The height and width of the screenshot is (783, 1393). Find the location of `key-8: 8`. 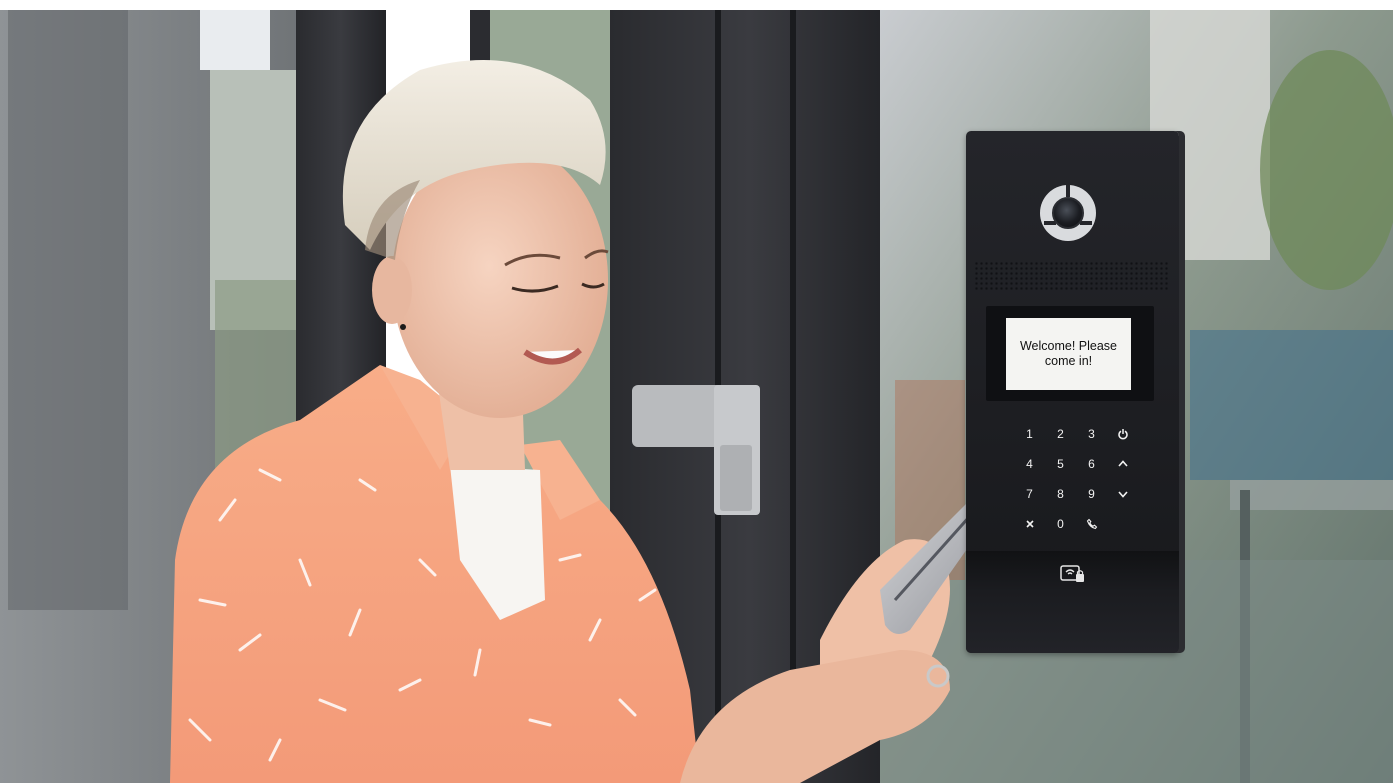

key-8: 8 is located at coordinates (1060, 494).